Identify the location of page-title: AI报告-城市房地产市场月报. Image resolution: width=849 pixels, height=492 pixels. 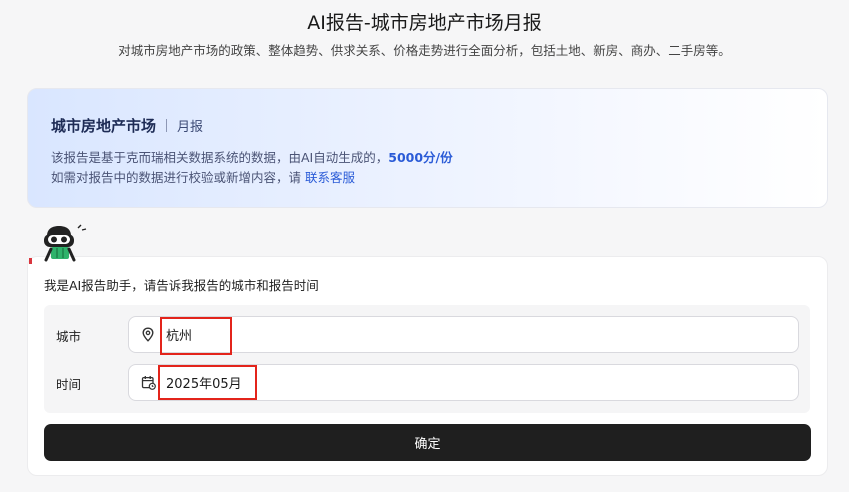
(424, 23).